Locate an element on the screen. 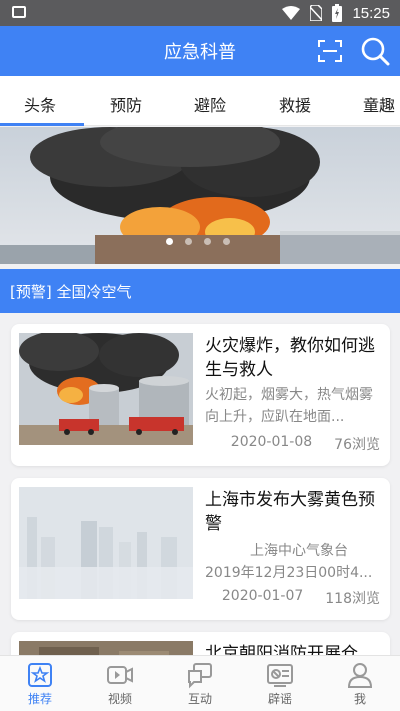 This screenshot has height=711, width=400. tab-prevention: 预防 is located at coordinates (126, 104).